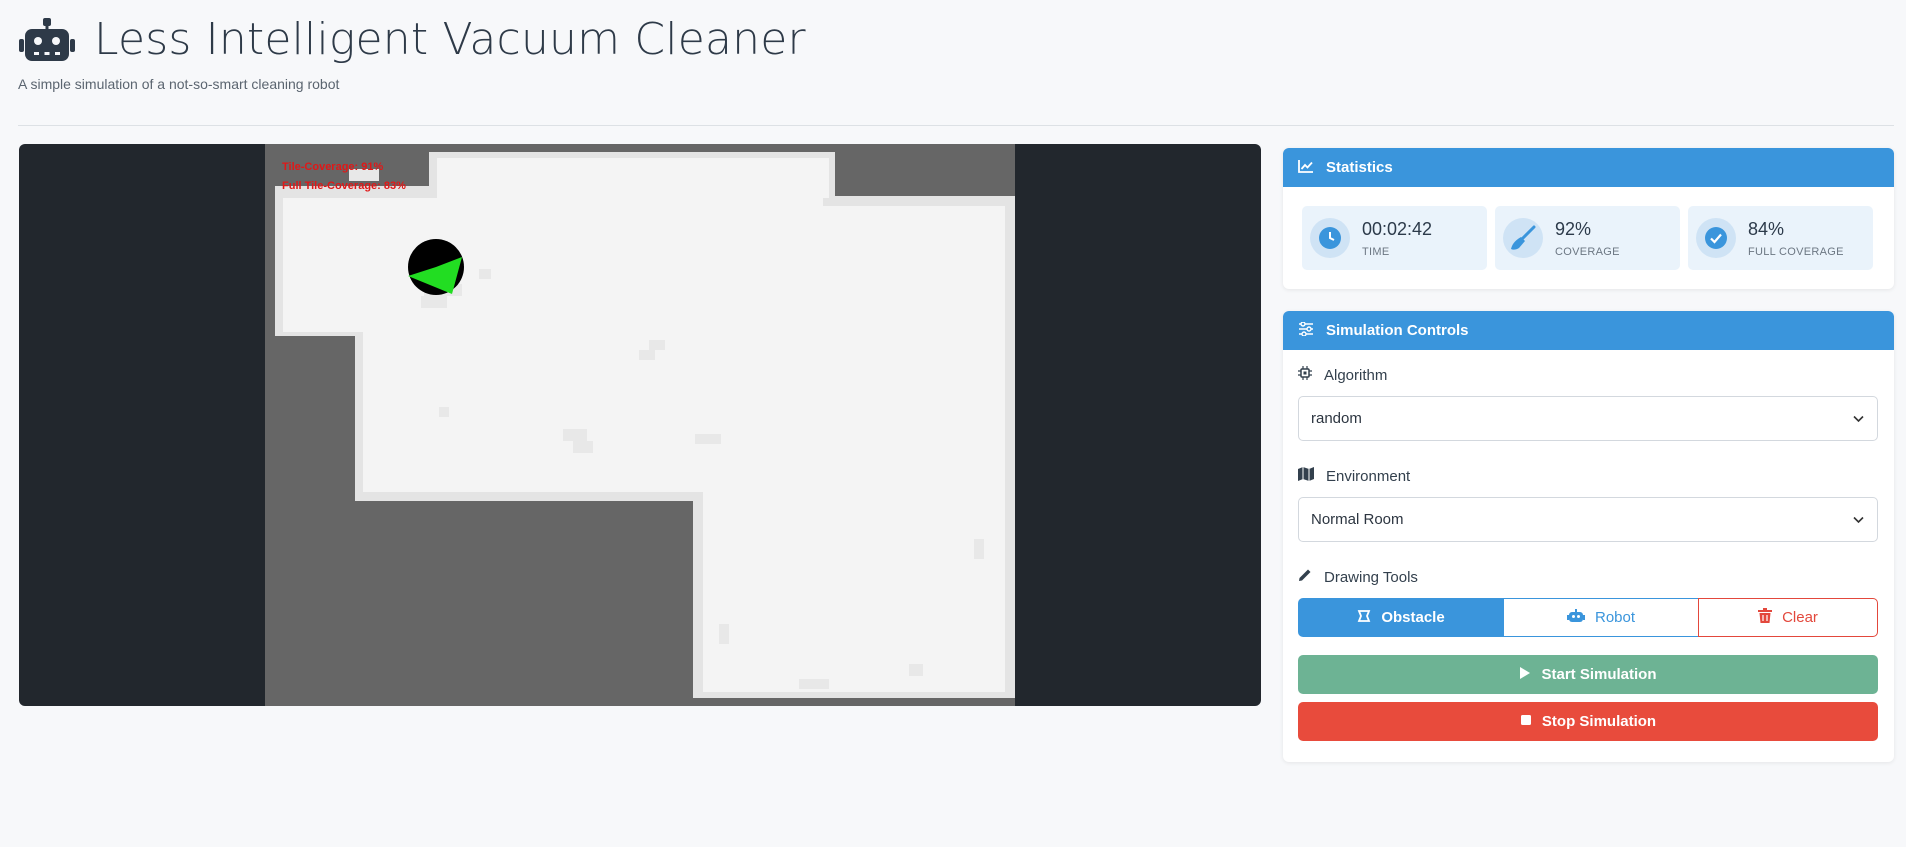  I want to click on environment-select-value: Normal Room, so click(1357, 519).